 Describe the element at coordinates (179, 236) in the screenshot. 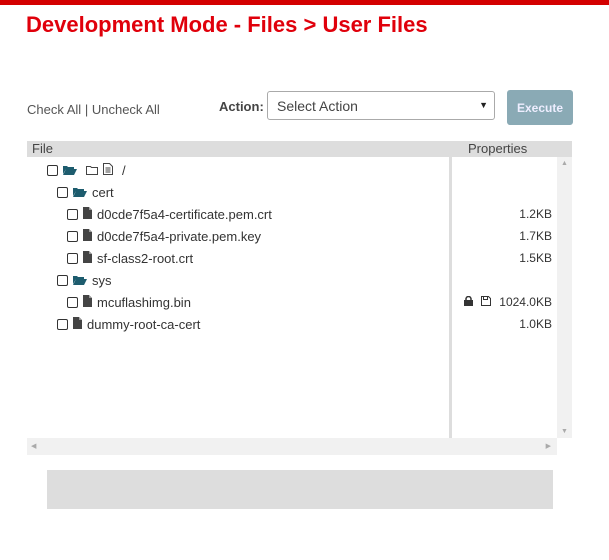

I see `item-name: d0cde7f5a4-private.pem.key` at that location.